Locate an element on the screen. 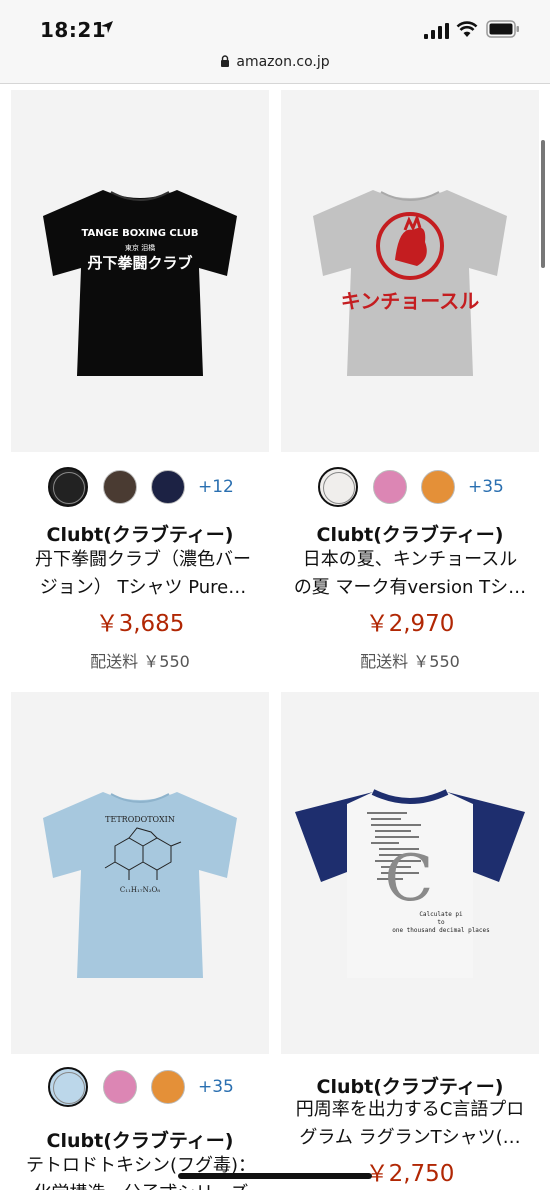 This screenshot has height=1190, width=550. print-text: TETRODOTOXIN is located at coordinates (140, 819).